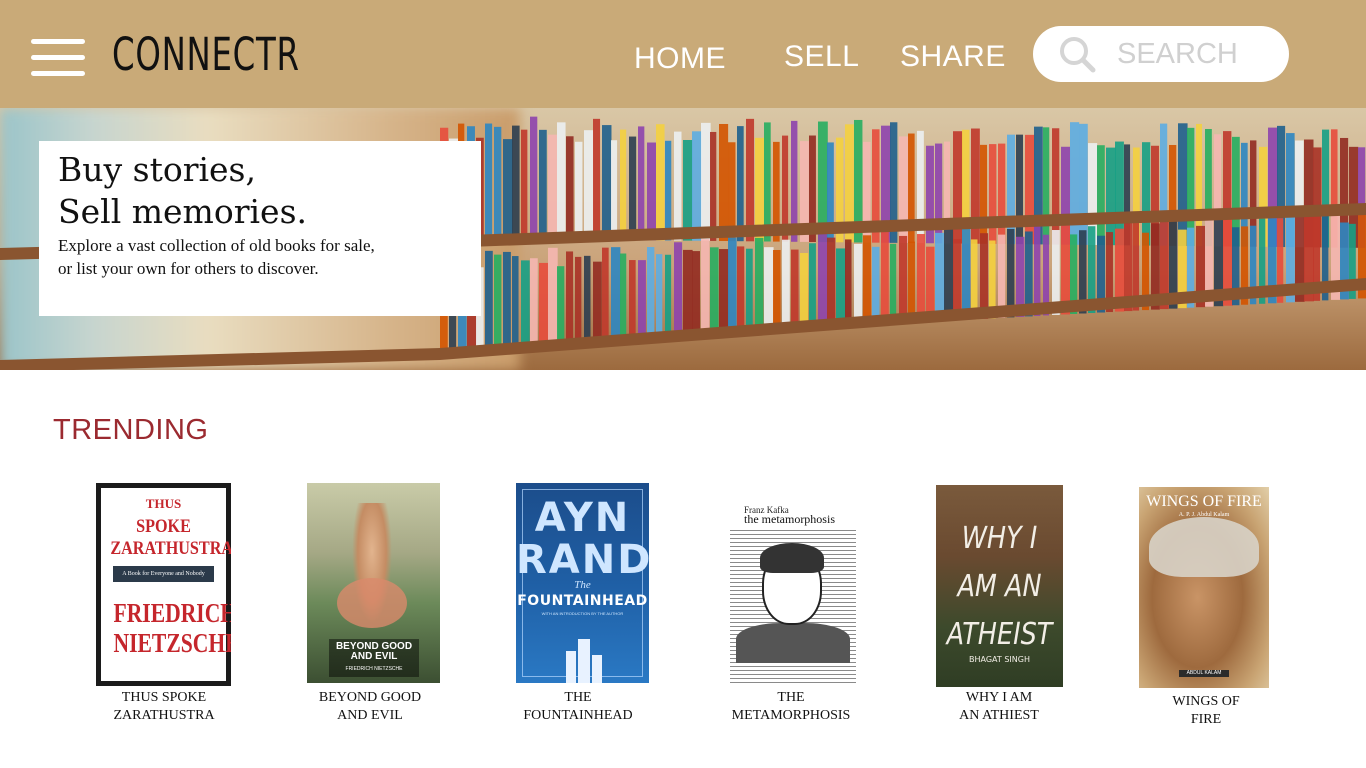 The image size is (1366, 768). I want to click on book-cover-the-metamorphosis: Franz Kafka the metamorphosis, so click(793, 595).